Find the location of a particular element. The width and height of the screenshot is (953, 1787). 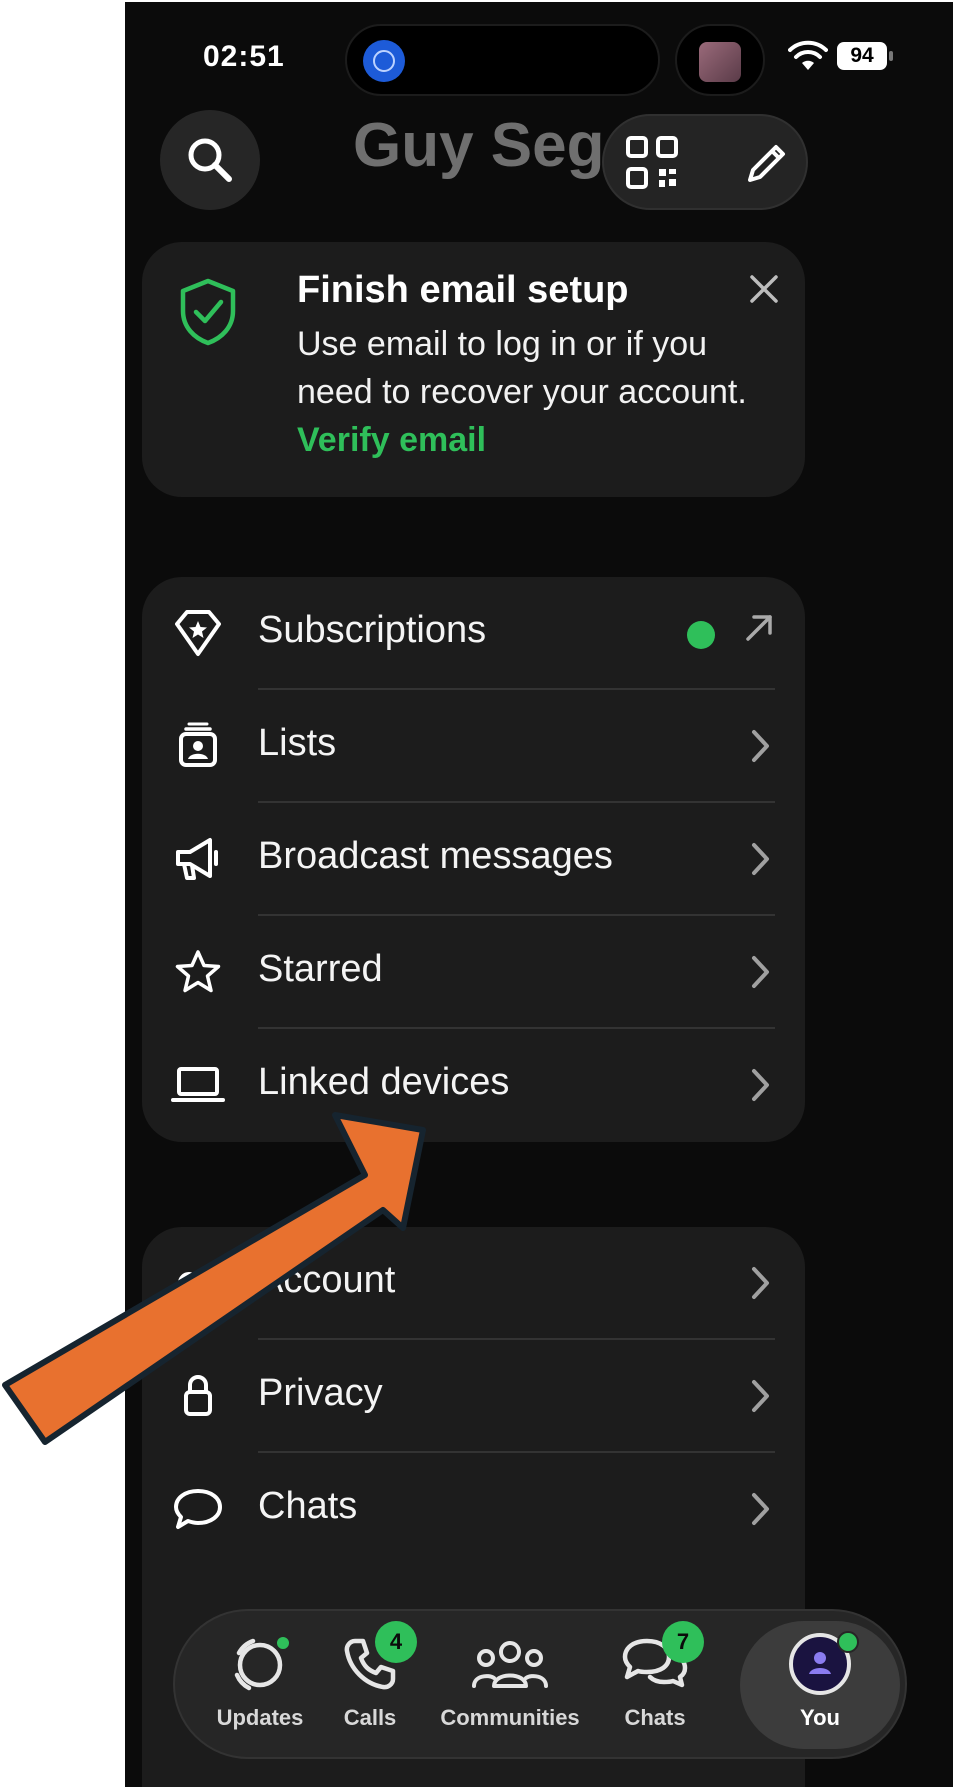

bottom-nav: Updates 4 Calls Communities 7 Chats You is located at coordinates (540, 1684).